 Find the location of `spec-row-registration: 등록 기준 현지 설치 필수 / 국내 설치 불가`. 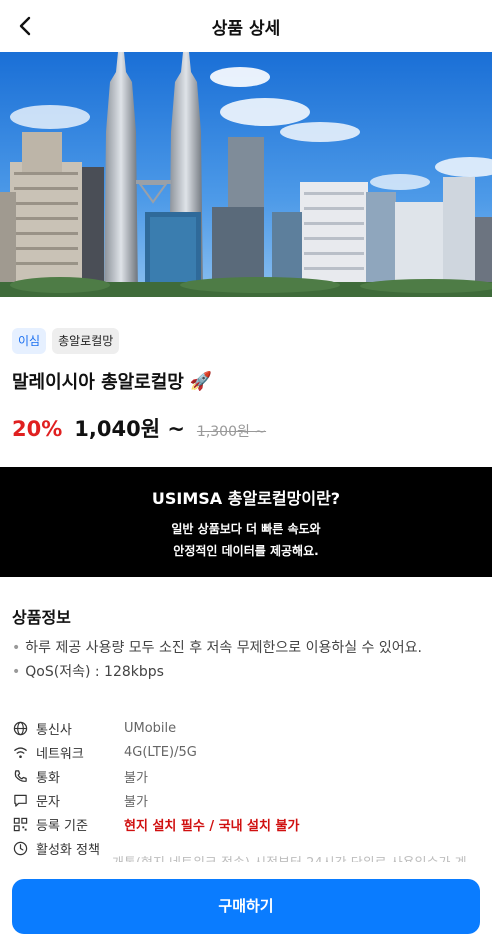

spec-row-registration: 등록 기준 현지 설치 필수 / 국내 설치 불가 is located at coordinates (247, 824).